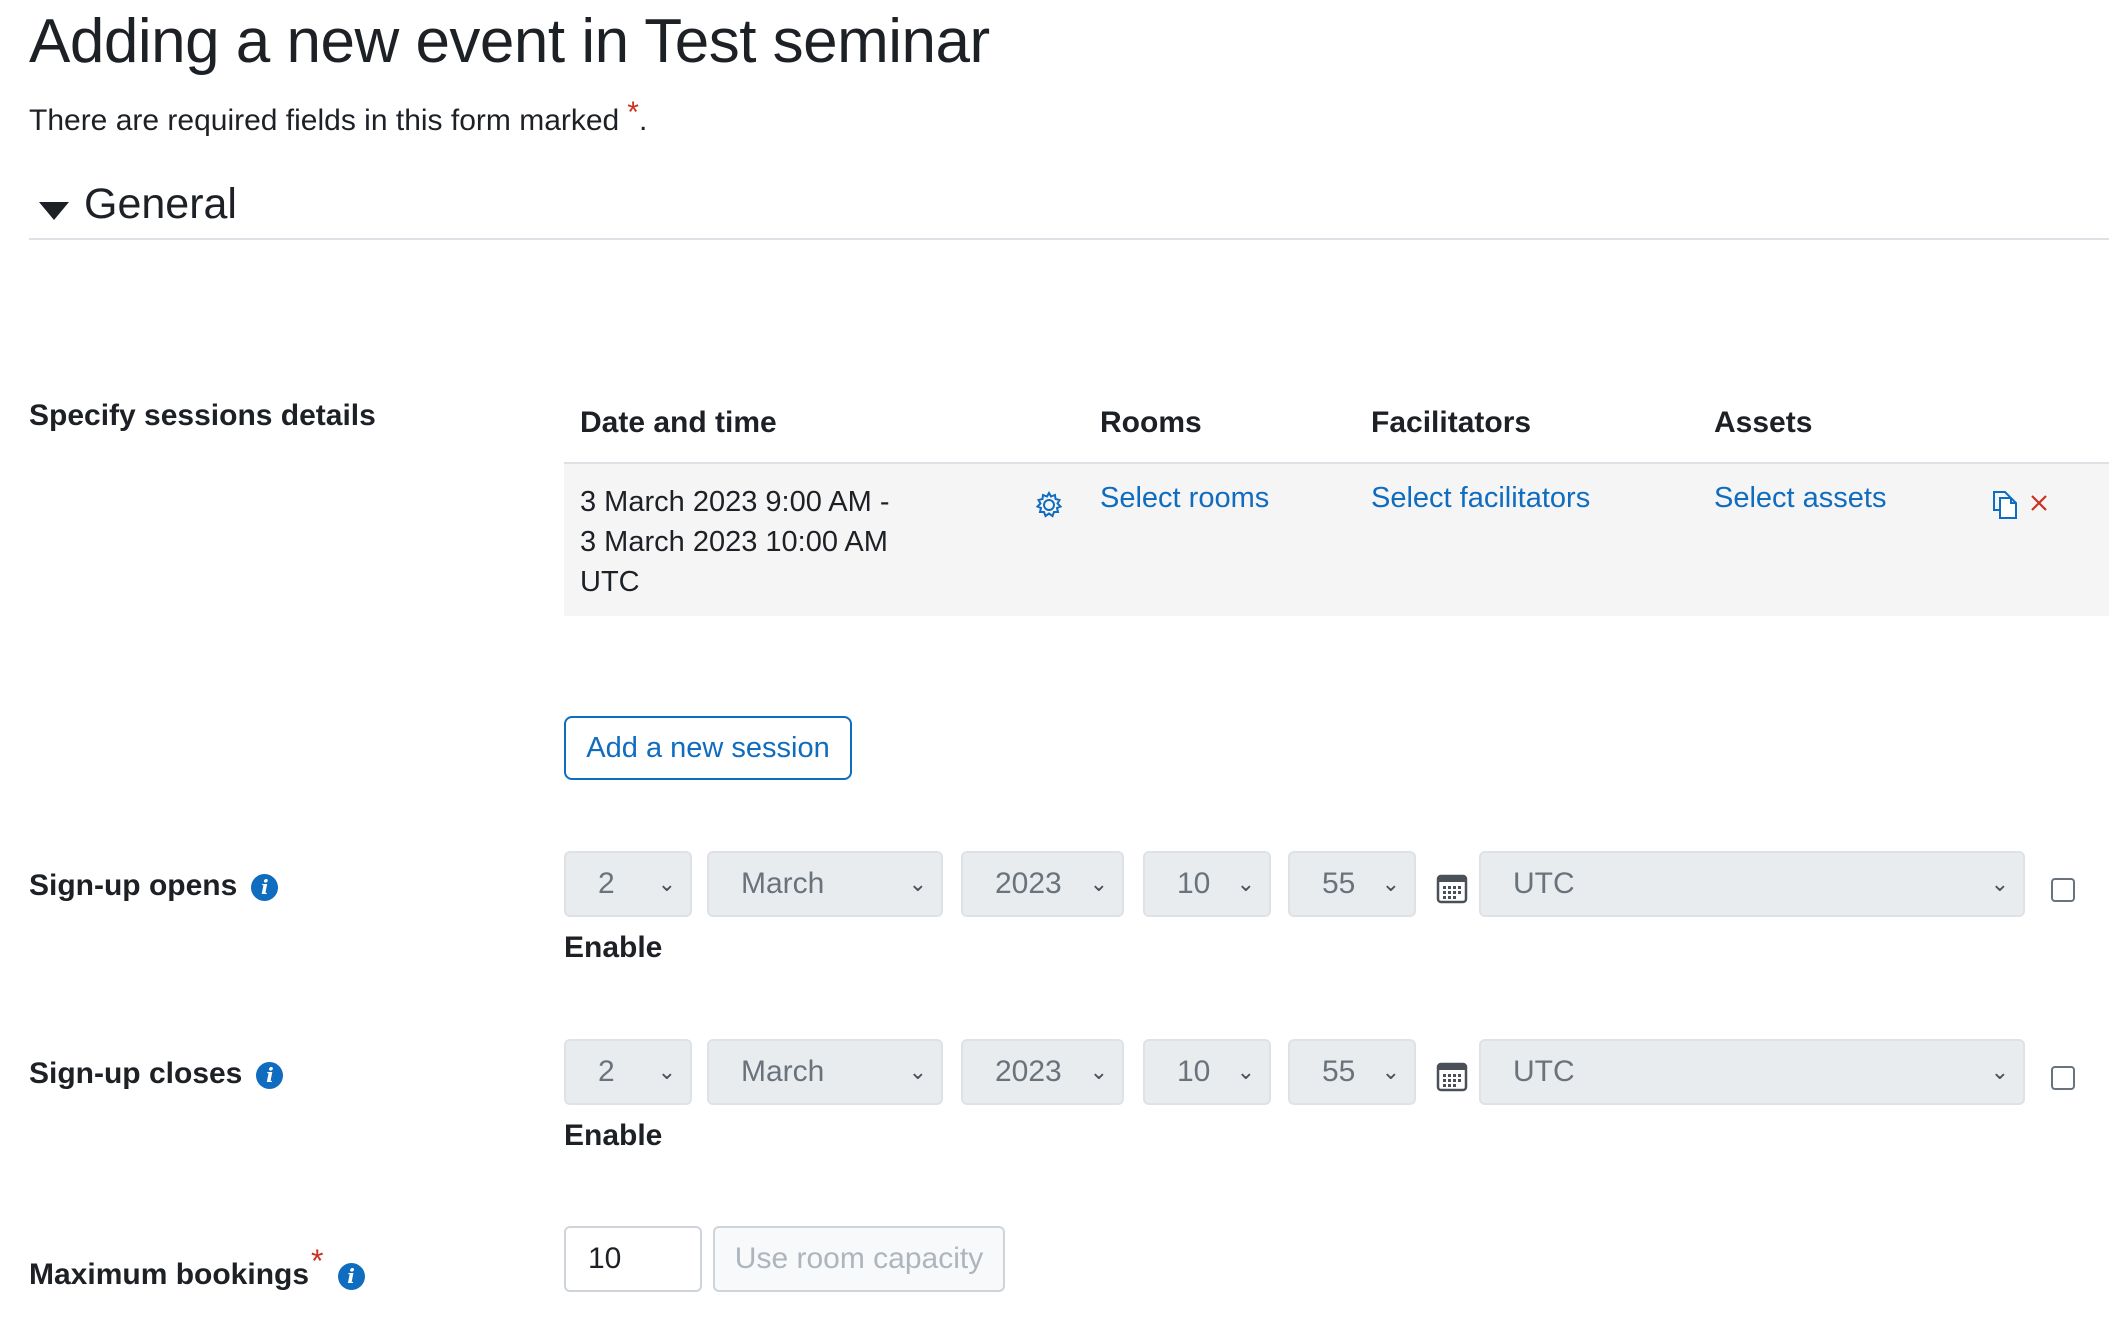 Image resolution: width=2124 pixels, height=1332 pixels. I want to click on max-bookings-input: 10, so click(633, 1259).